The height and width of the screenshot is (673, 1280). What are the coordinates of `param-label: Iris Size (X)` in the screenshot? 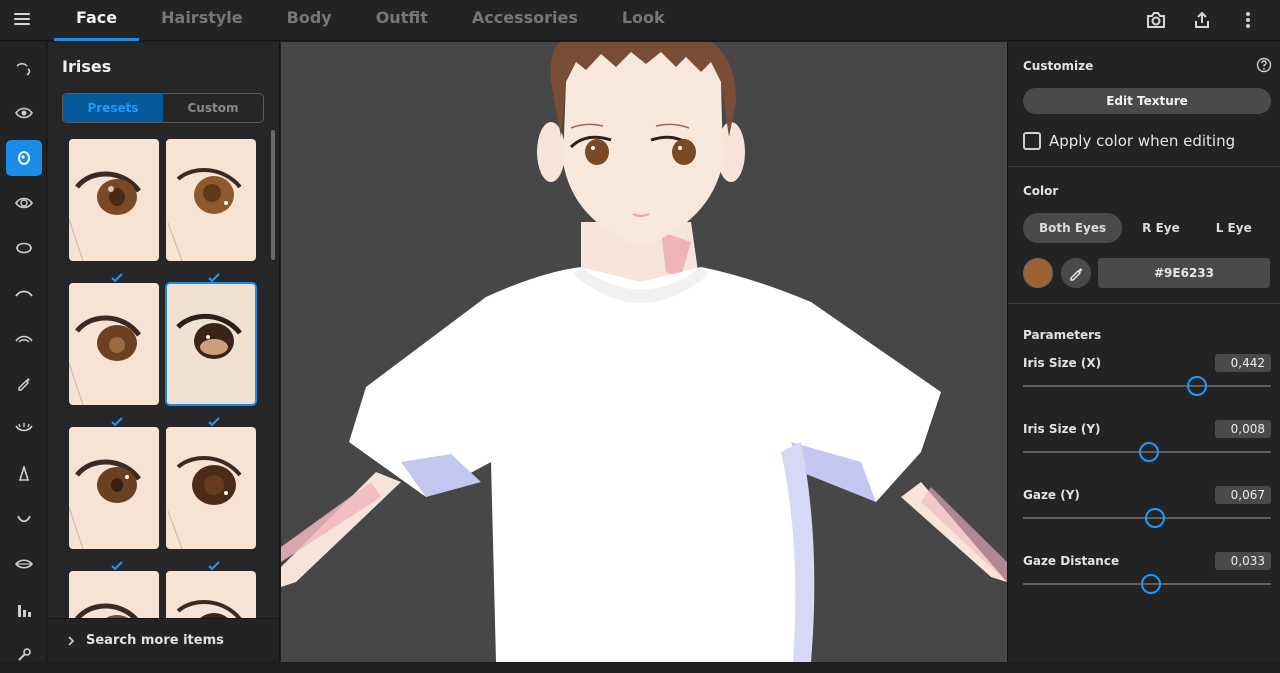 It's located at (1062, 363).